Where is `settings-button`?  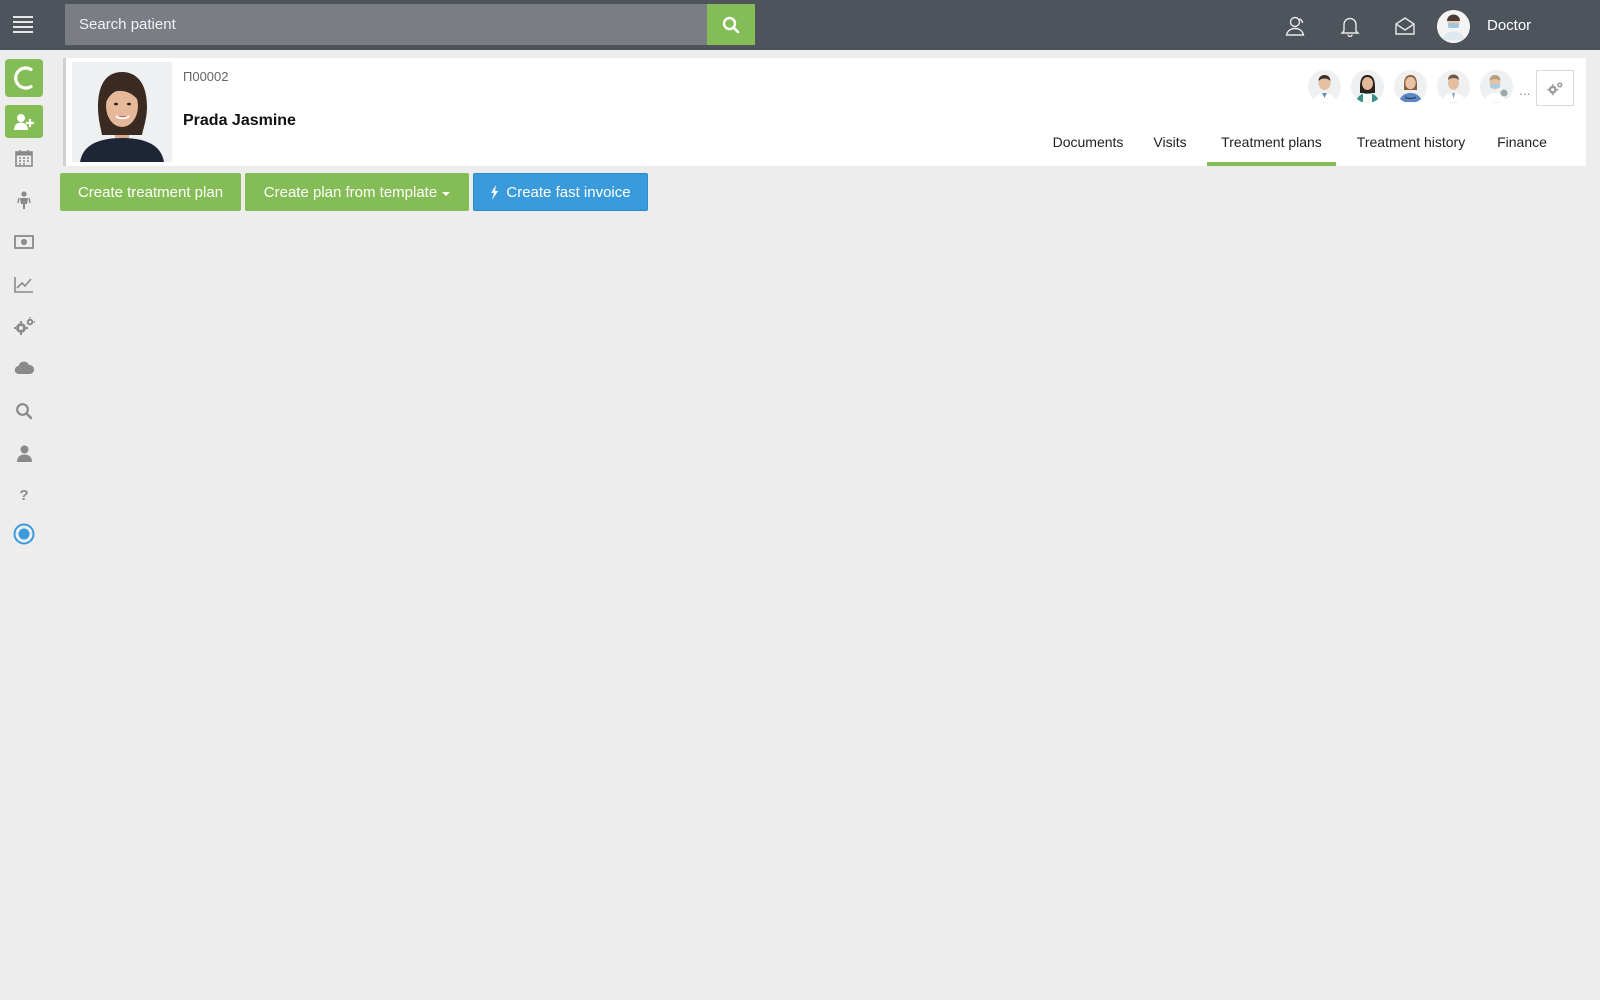 settings-button is located at coordinates (1555, 88).